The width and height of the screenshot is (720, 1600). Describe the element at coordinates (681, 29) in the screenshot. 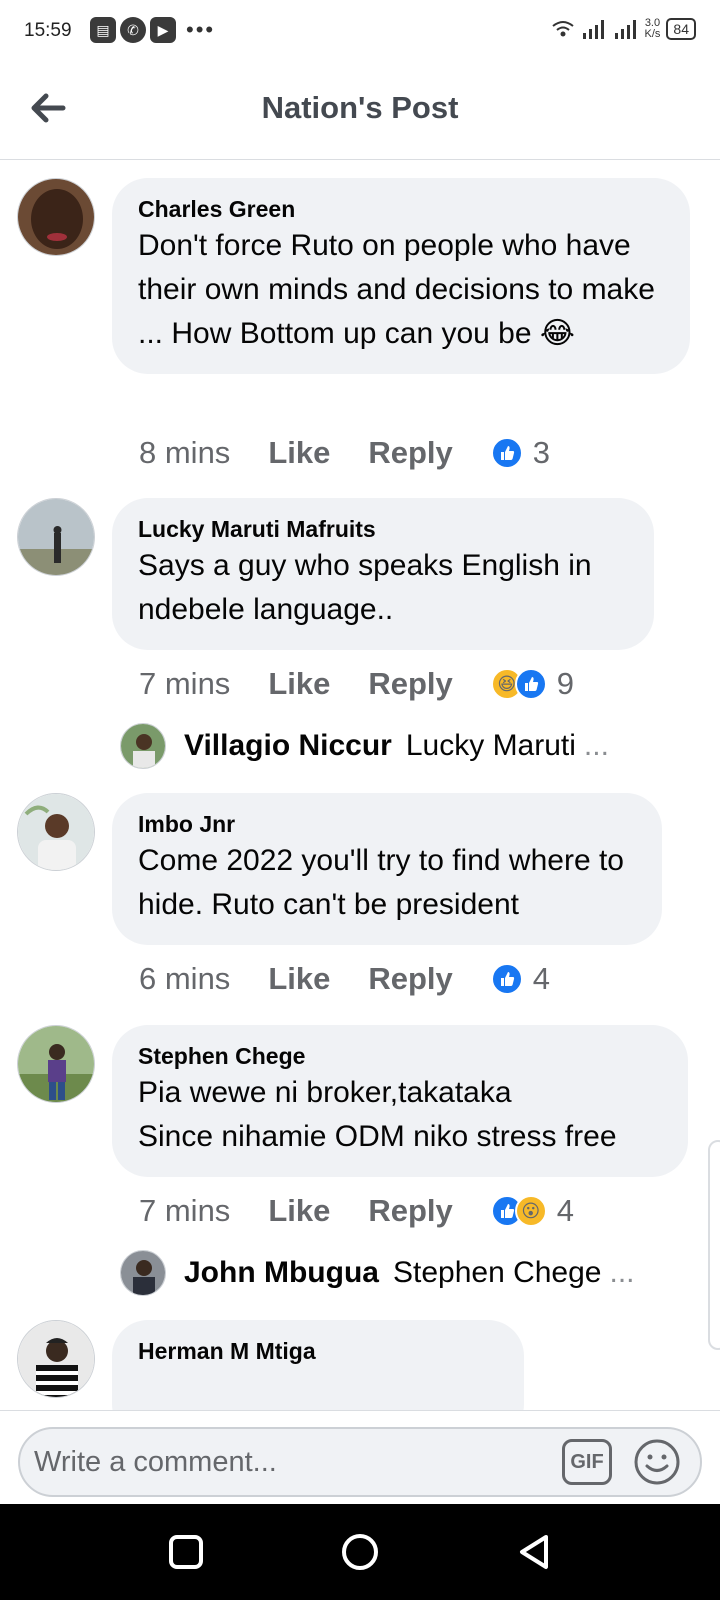

I see `battery-icon: 84` at that location.